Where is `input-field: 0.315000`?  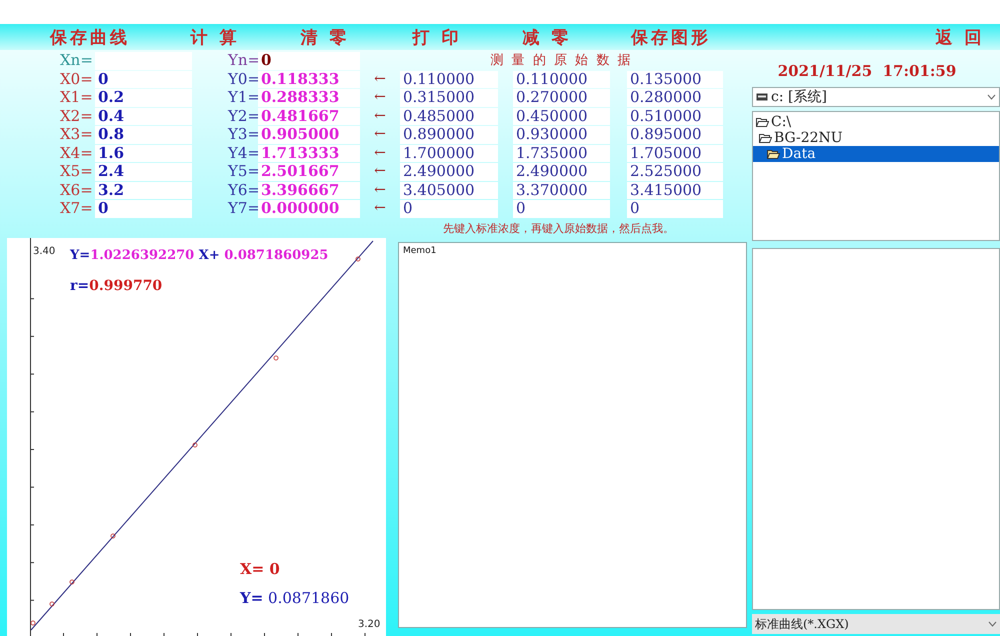 input-field: 0.315000 is located at coordinates (449, 97).